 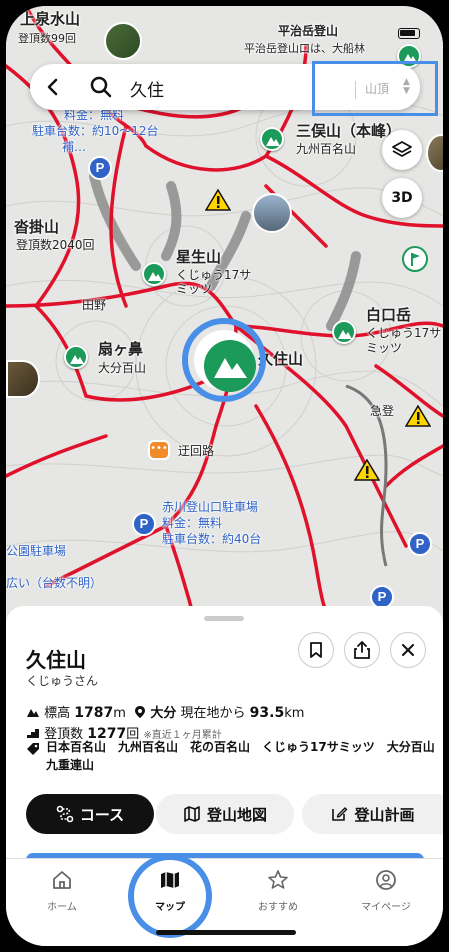 What do you see at coordinates (224, 618) in the screenshot?
I see `sheet-drag-handle` at bounding box center [224, 618].